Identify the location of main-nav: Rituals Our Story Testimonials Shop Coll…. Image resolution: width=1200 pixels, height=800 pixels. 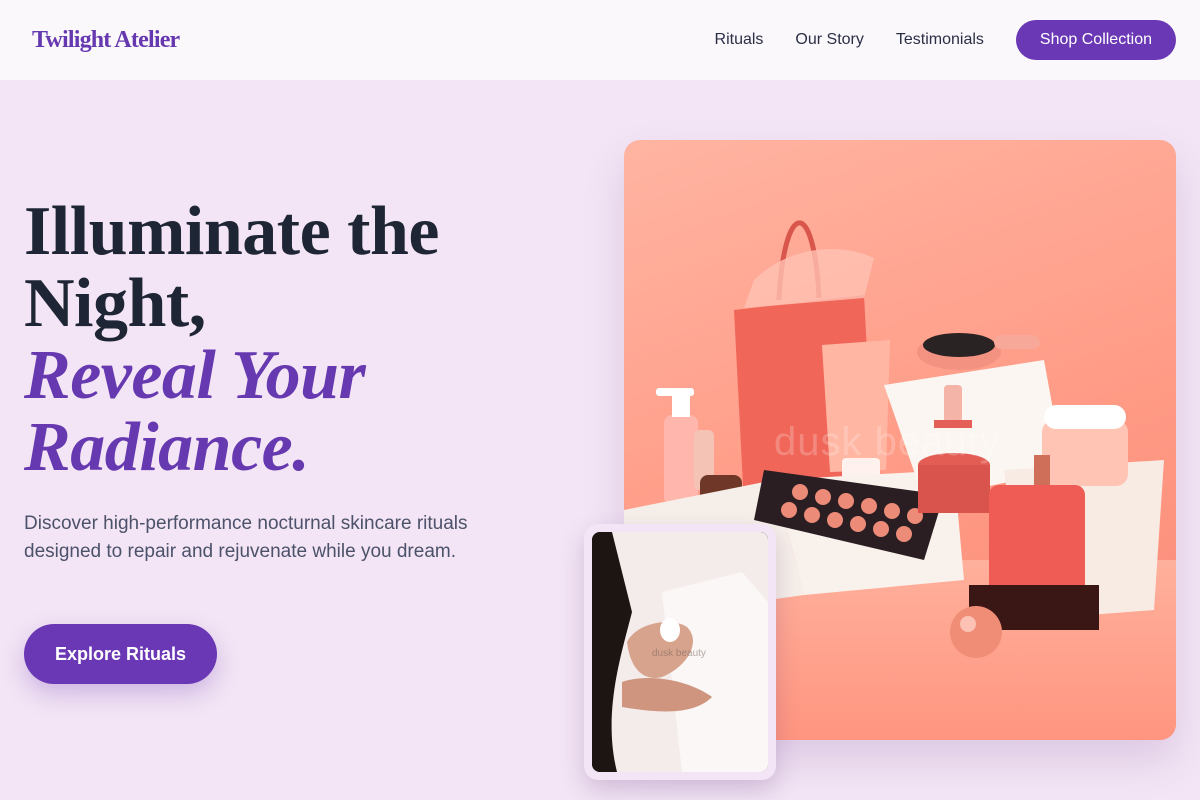
(945, 40).